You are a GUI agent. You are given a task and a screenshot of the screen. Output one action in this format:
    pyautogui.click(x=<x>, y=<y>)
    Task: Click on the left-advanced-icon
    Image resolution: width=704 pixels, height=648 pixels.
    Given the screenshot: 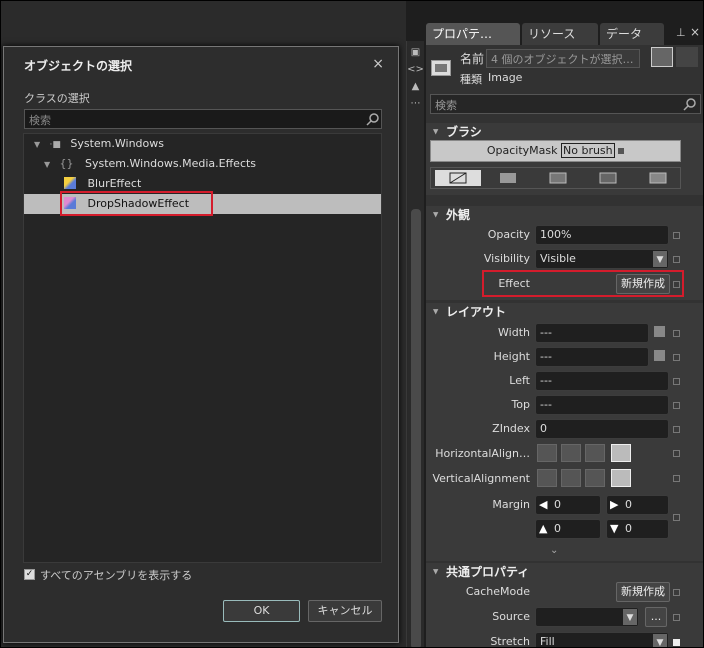 What is the action you would take?
    pyautogui.click(x=676, y=381)
    